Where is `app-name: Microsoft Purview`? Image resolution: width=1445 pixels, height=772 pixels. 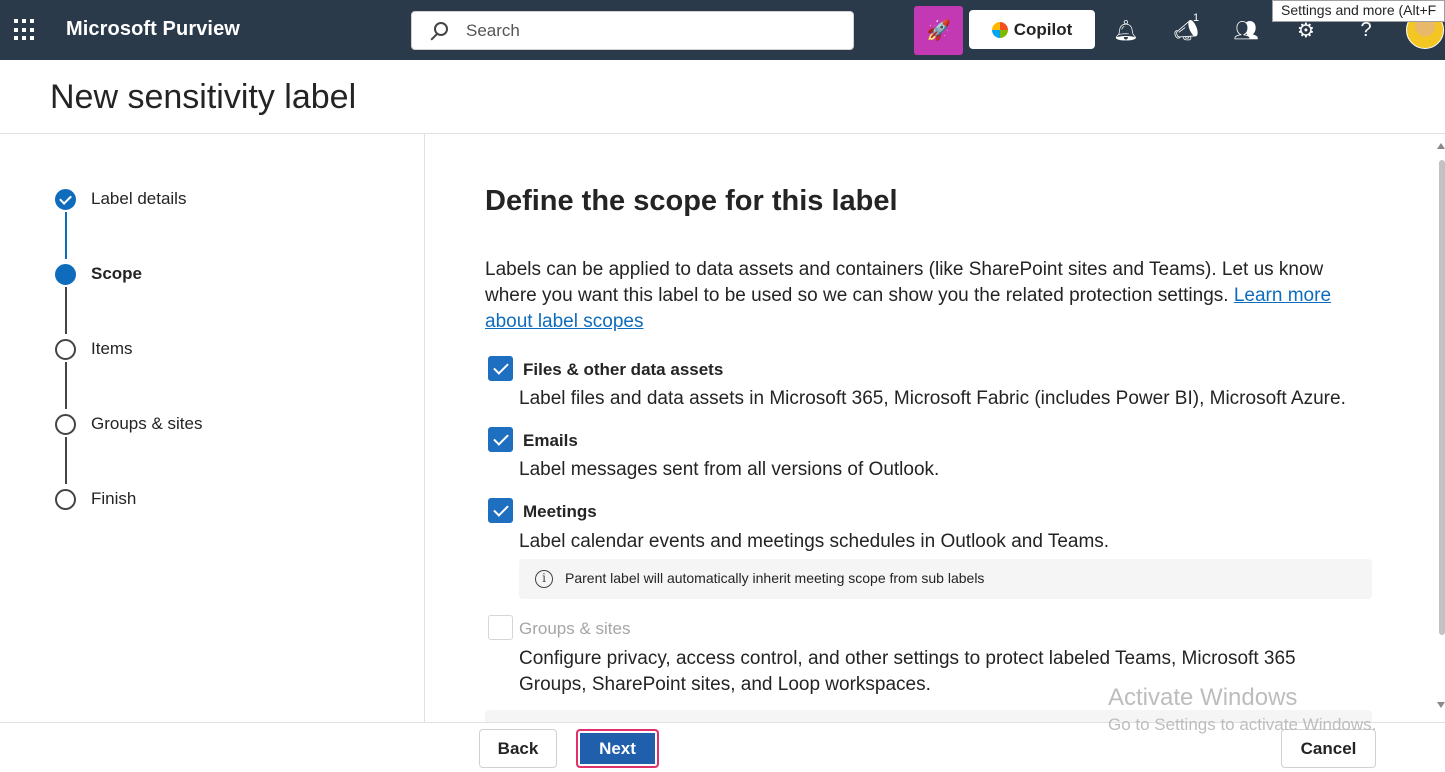 app-name: Microsoft Purview is located at coordinates (153, 29).